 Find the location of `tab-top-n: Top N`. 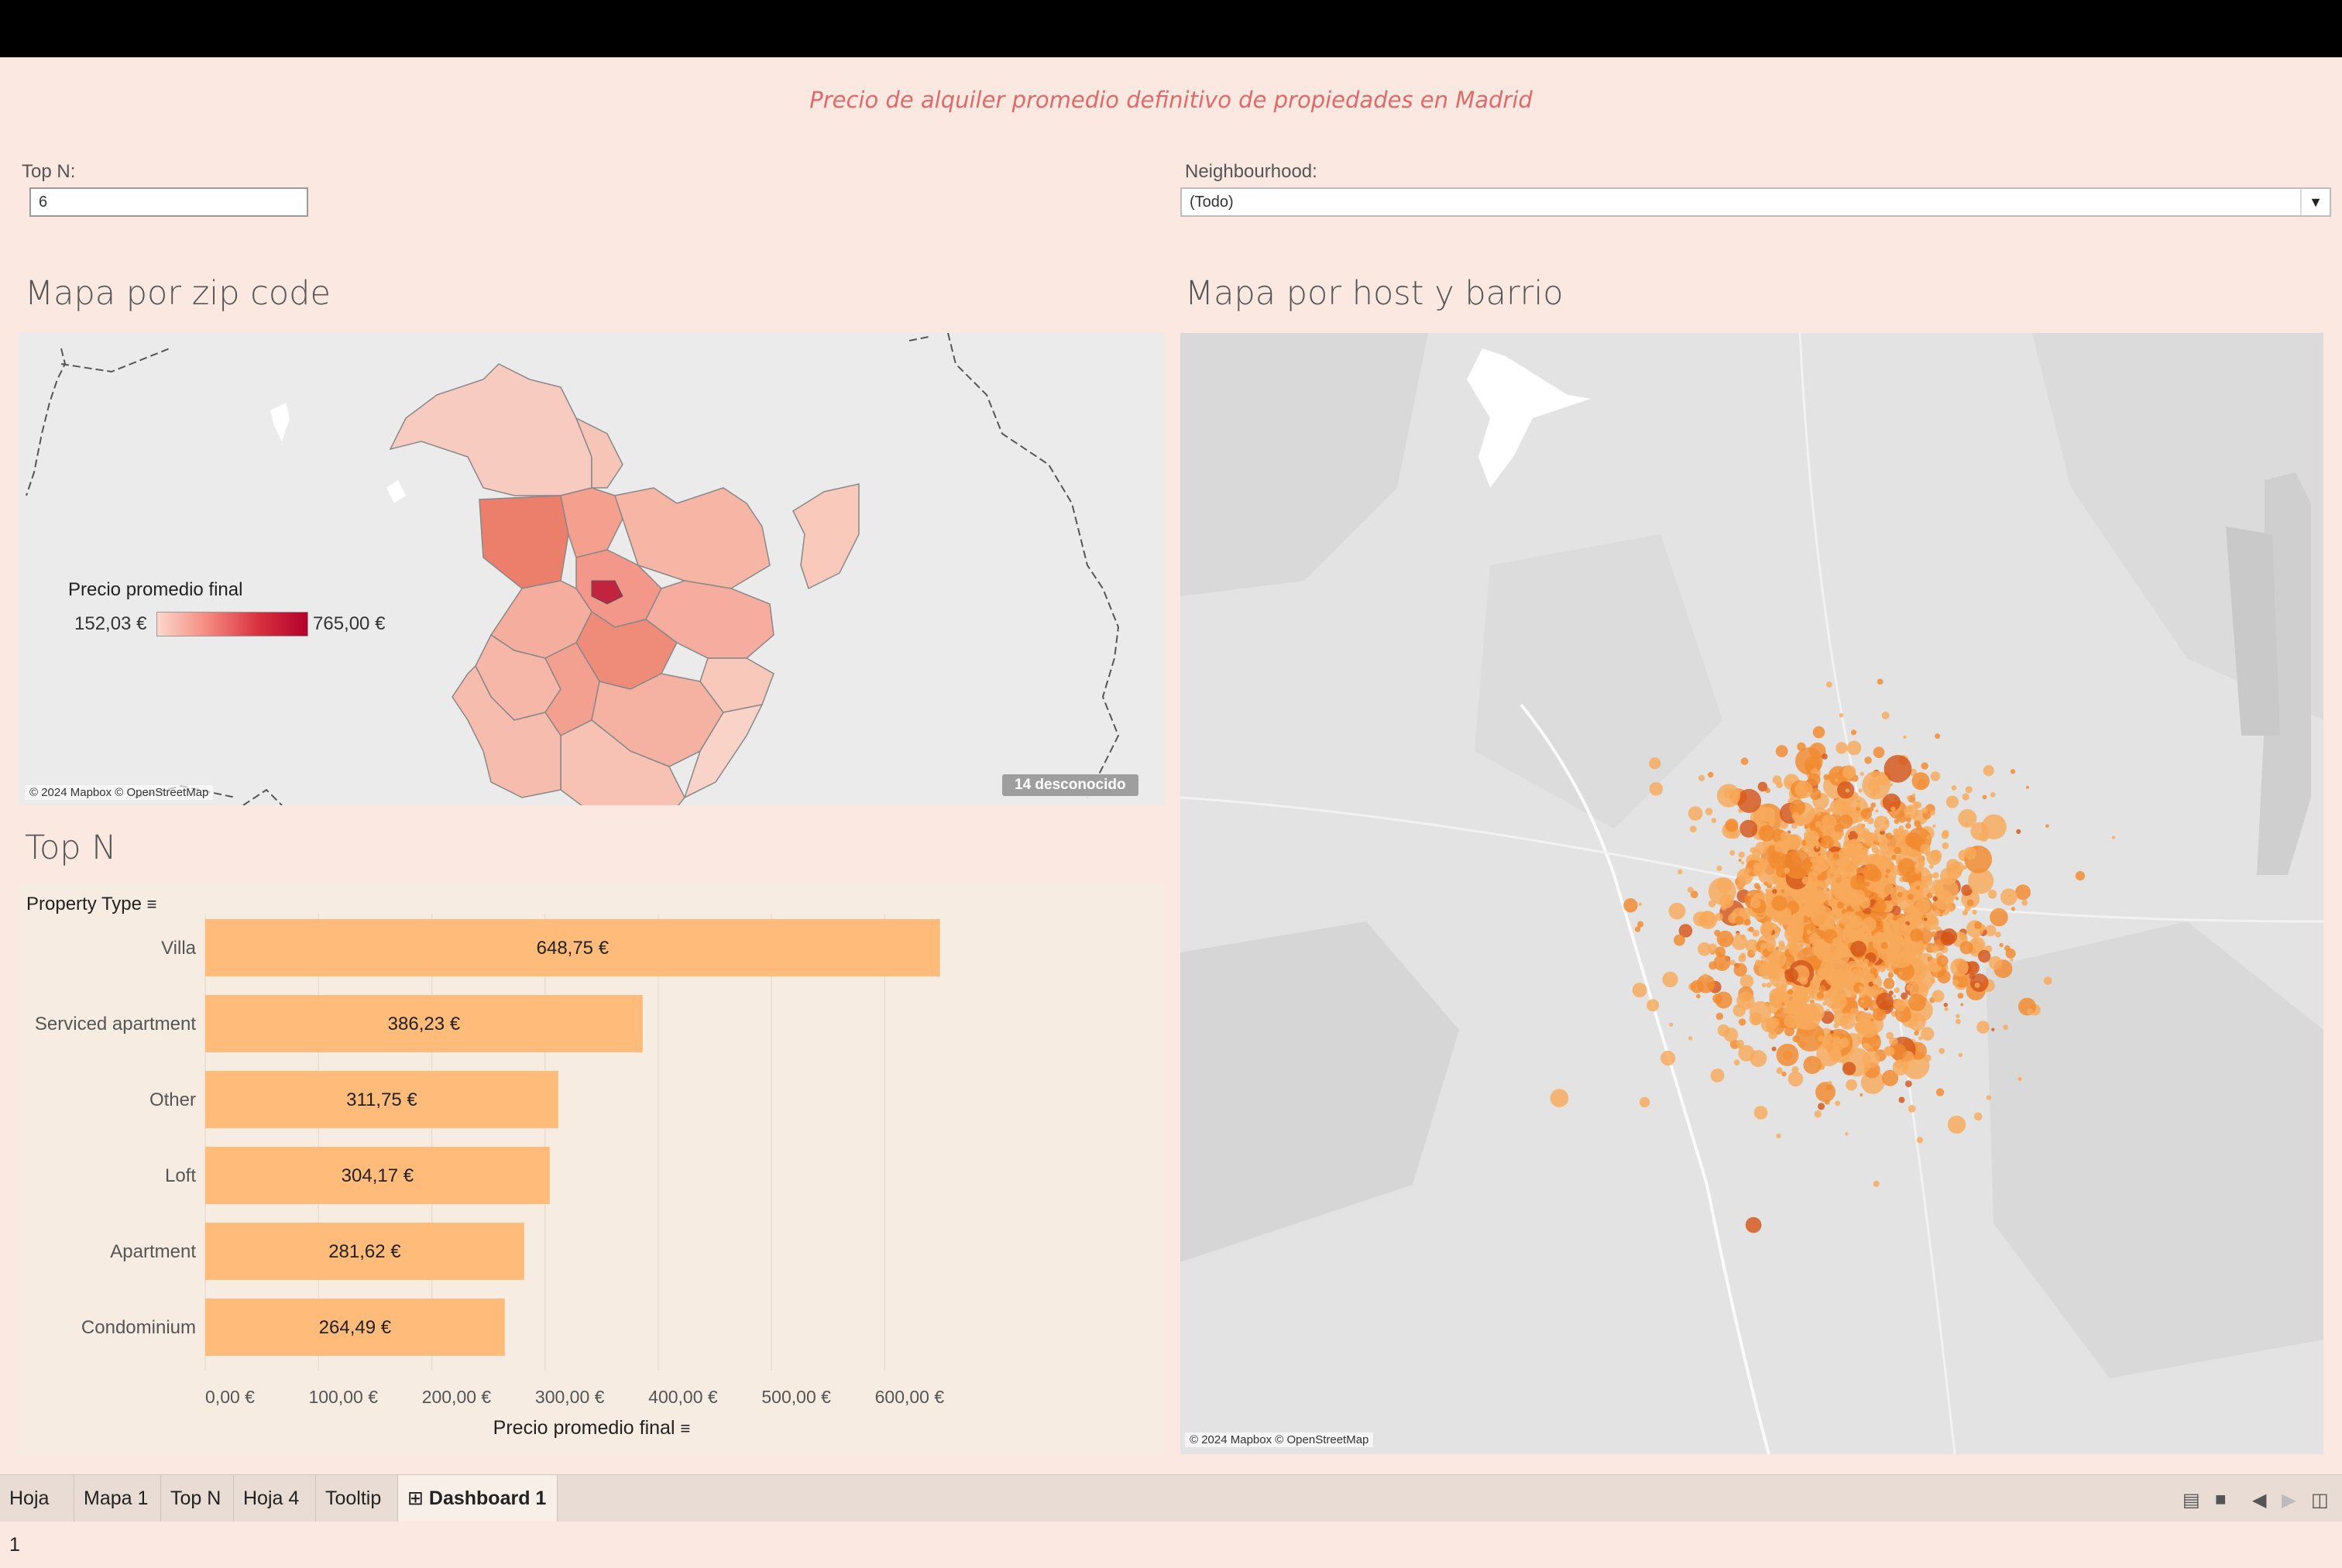

tab-top-n: Top N is located at coordinates (197, 1498).